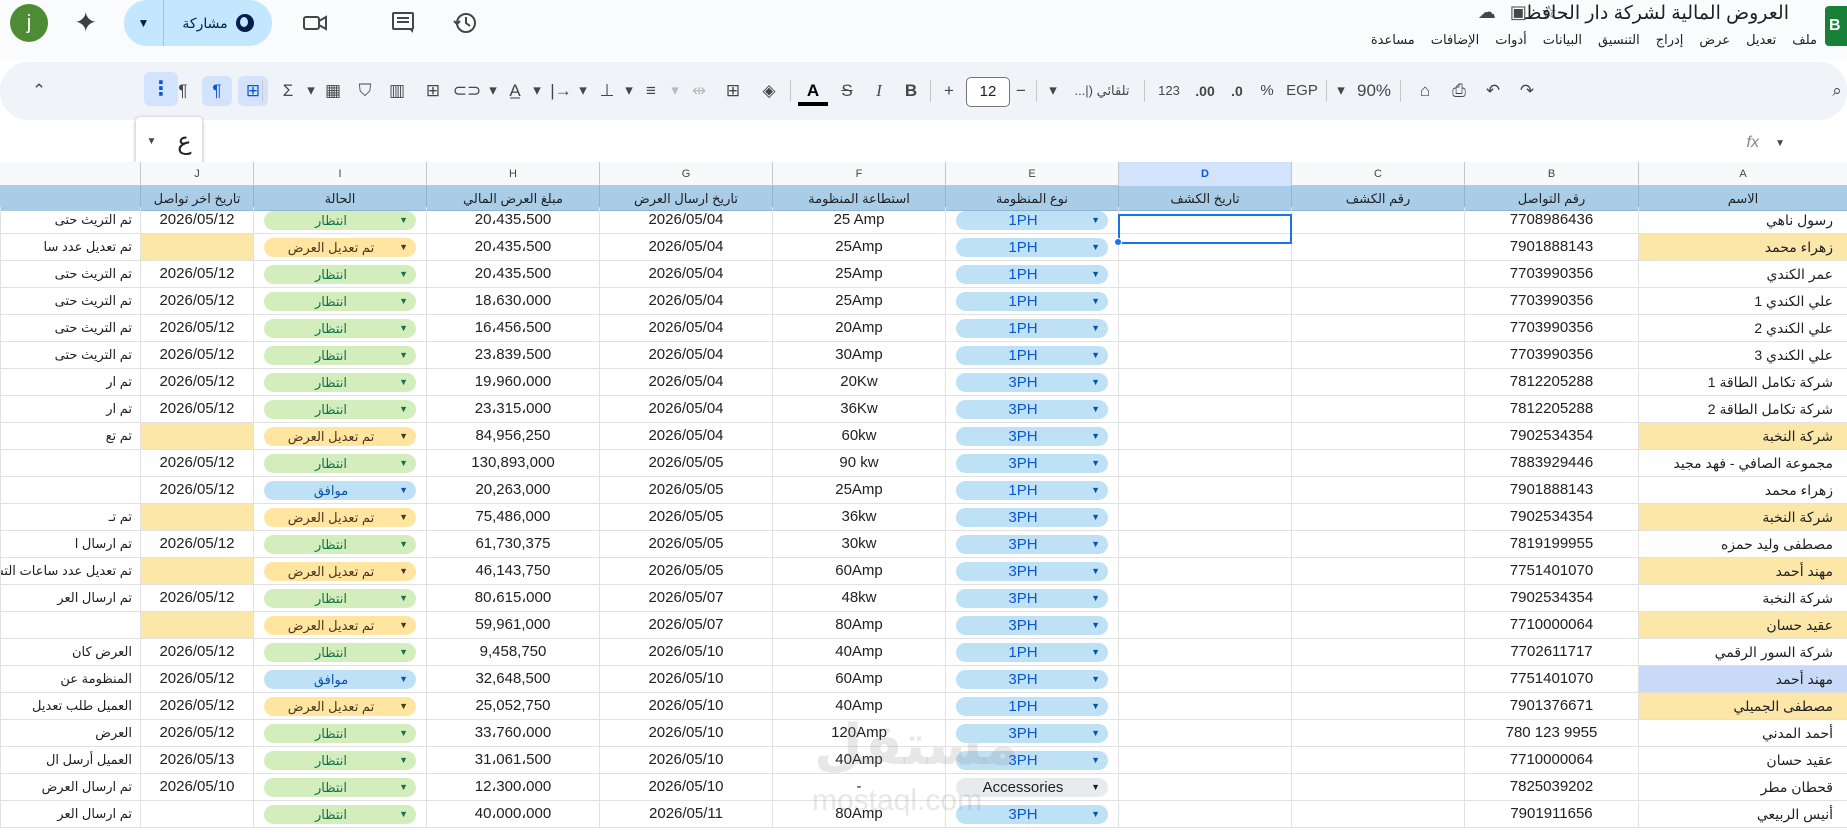 The height and width of the screenshot is (834, 1847). Describe the element at coordinates (1742, 733) in the screenshot. I see `name-cell: أحمد المدني` at that location.